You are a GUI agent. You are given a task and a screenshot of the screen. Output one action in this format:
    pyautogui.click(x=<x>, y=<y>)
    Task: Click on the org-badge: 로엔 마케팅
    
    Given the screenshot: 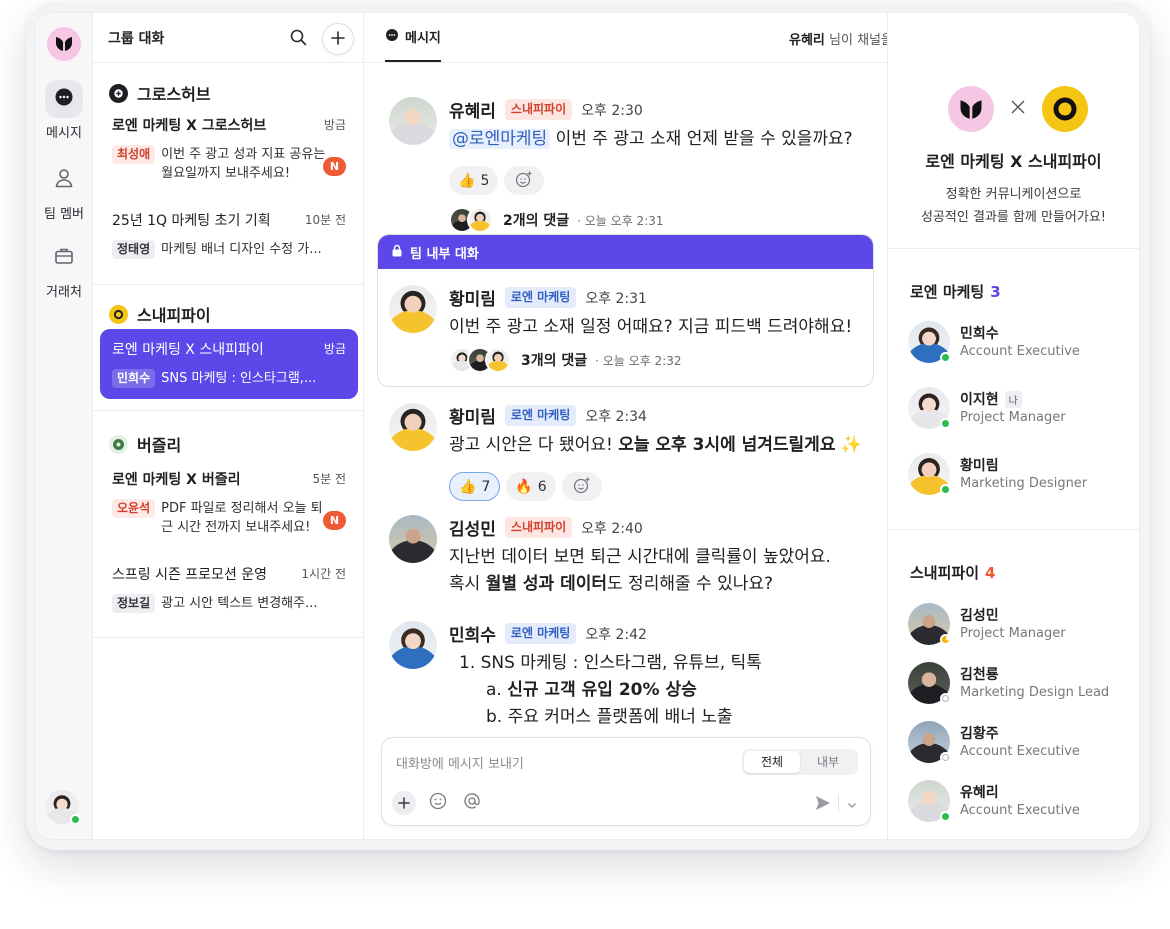 What is the action you would take?
    pyautogui.click(x=540, y=297)
    